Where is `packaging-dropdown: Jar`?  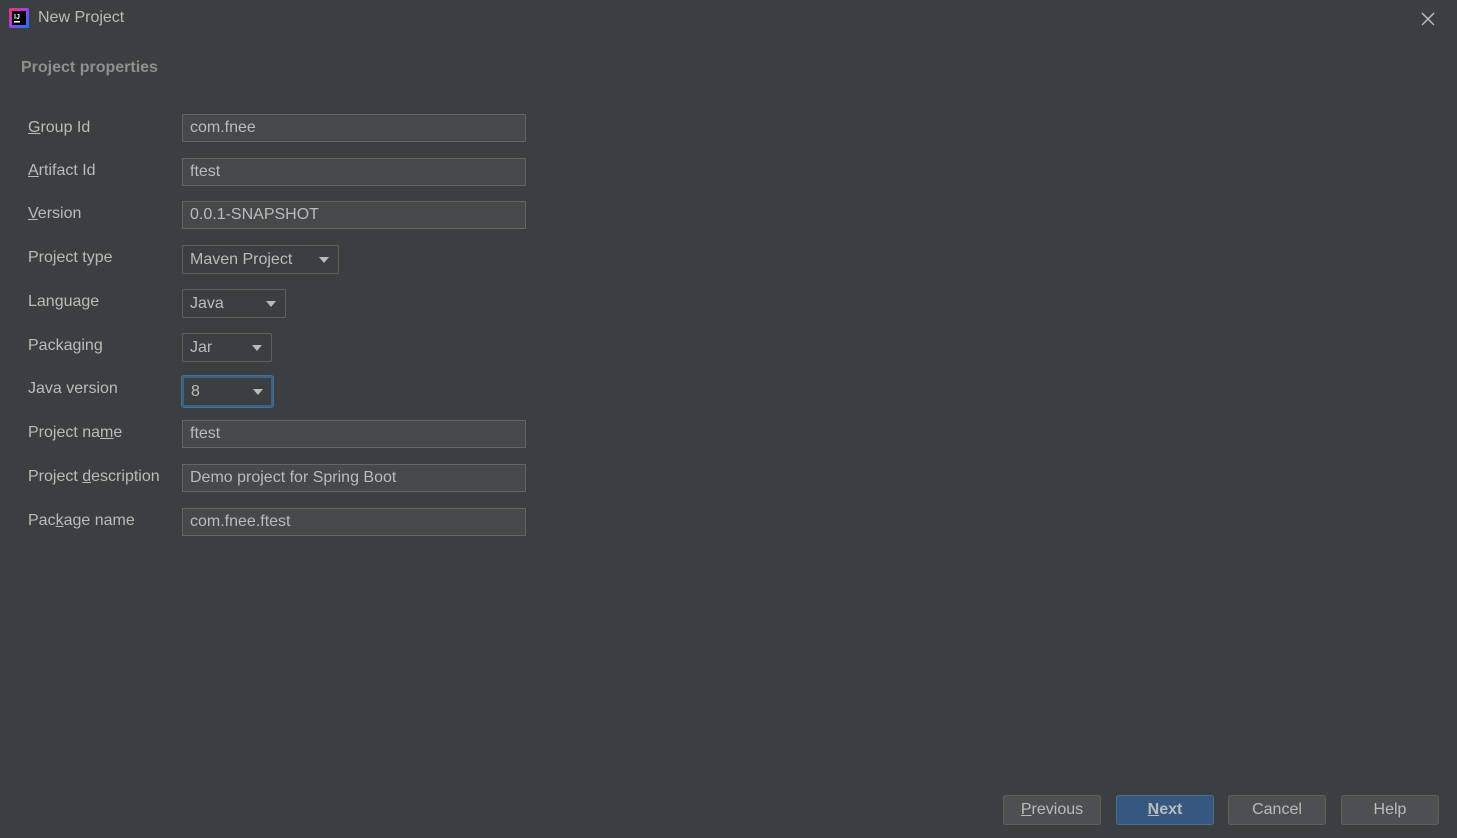
packaging-dropdown: Jar is located at coordinates (227, 347).